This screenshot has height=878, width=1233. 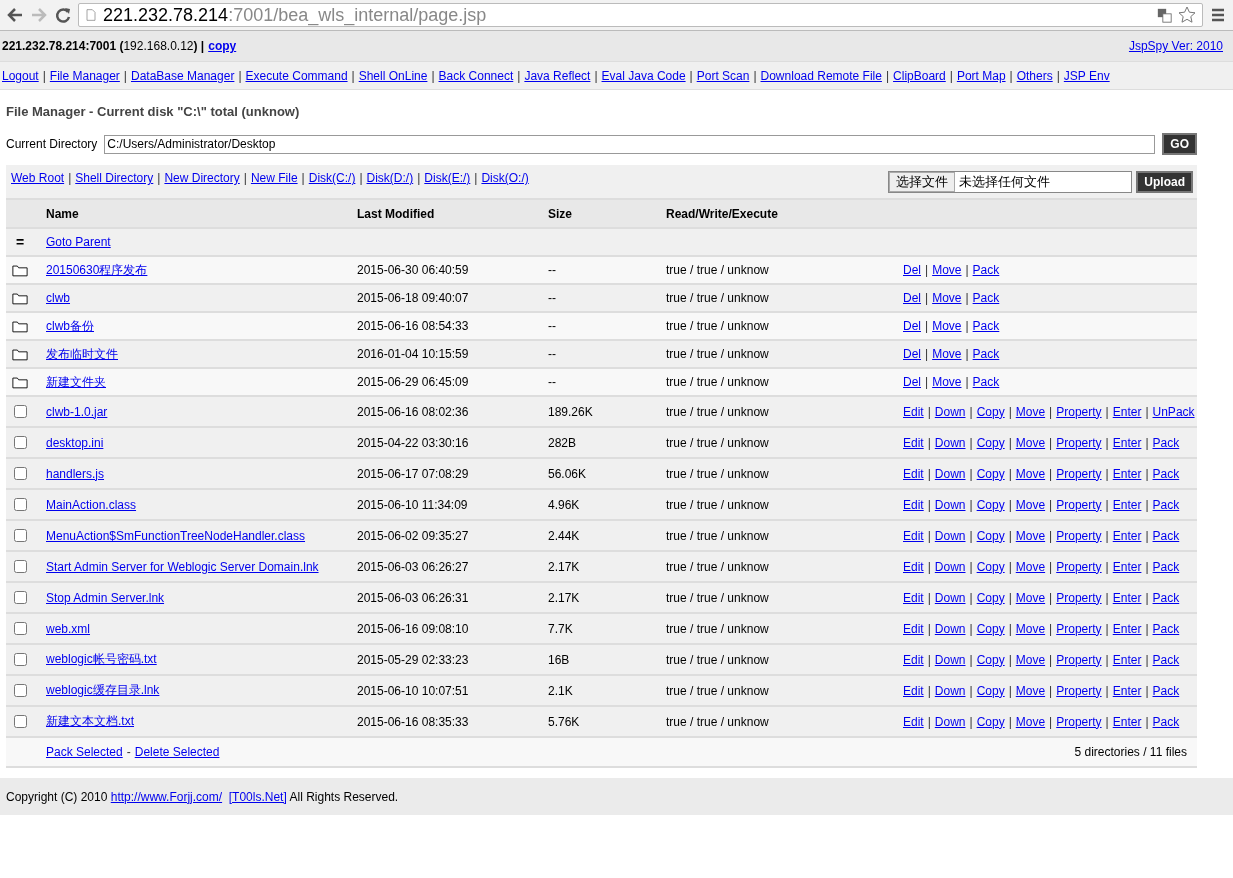 I want to click on nav-link: Download Remote File, so click(x=821, y=75).